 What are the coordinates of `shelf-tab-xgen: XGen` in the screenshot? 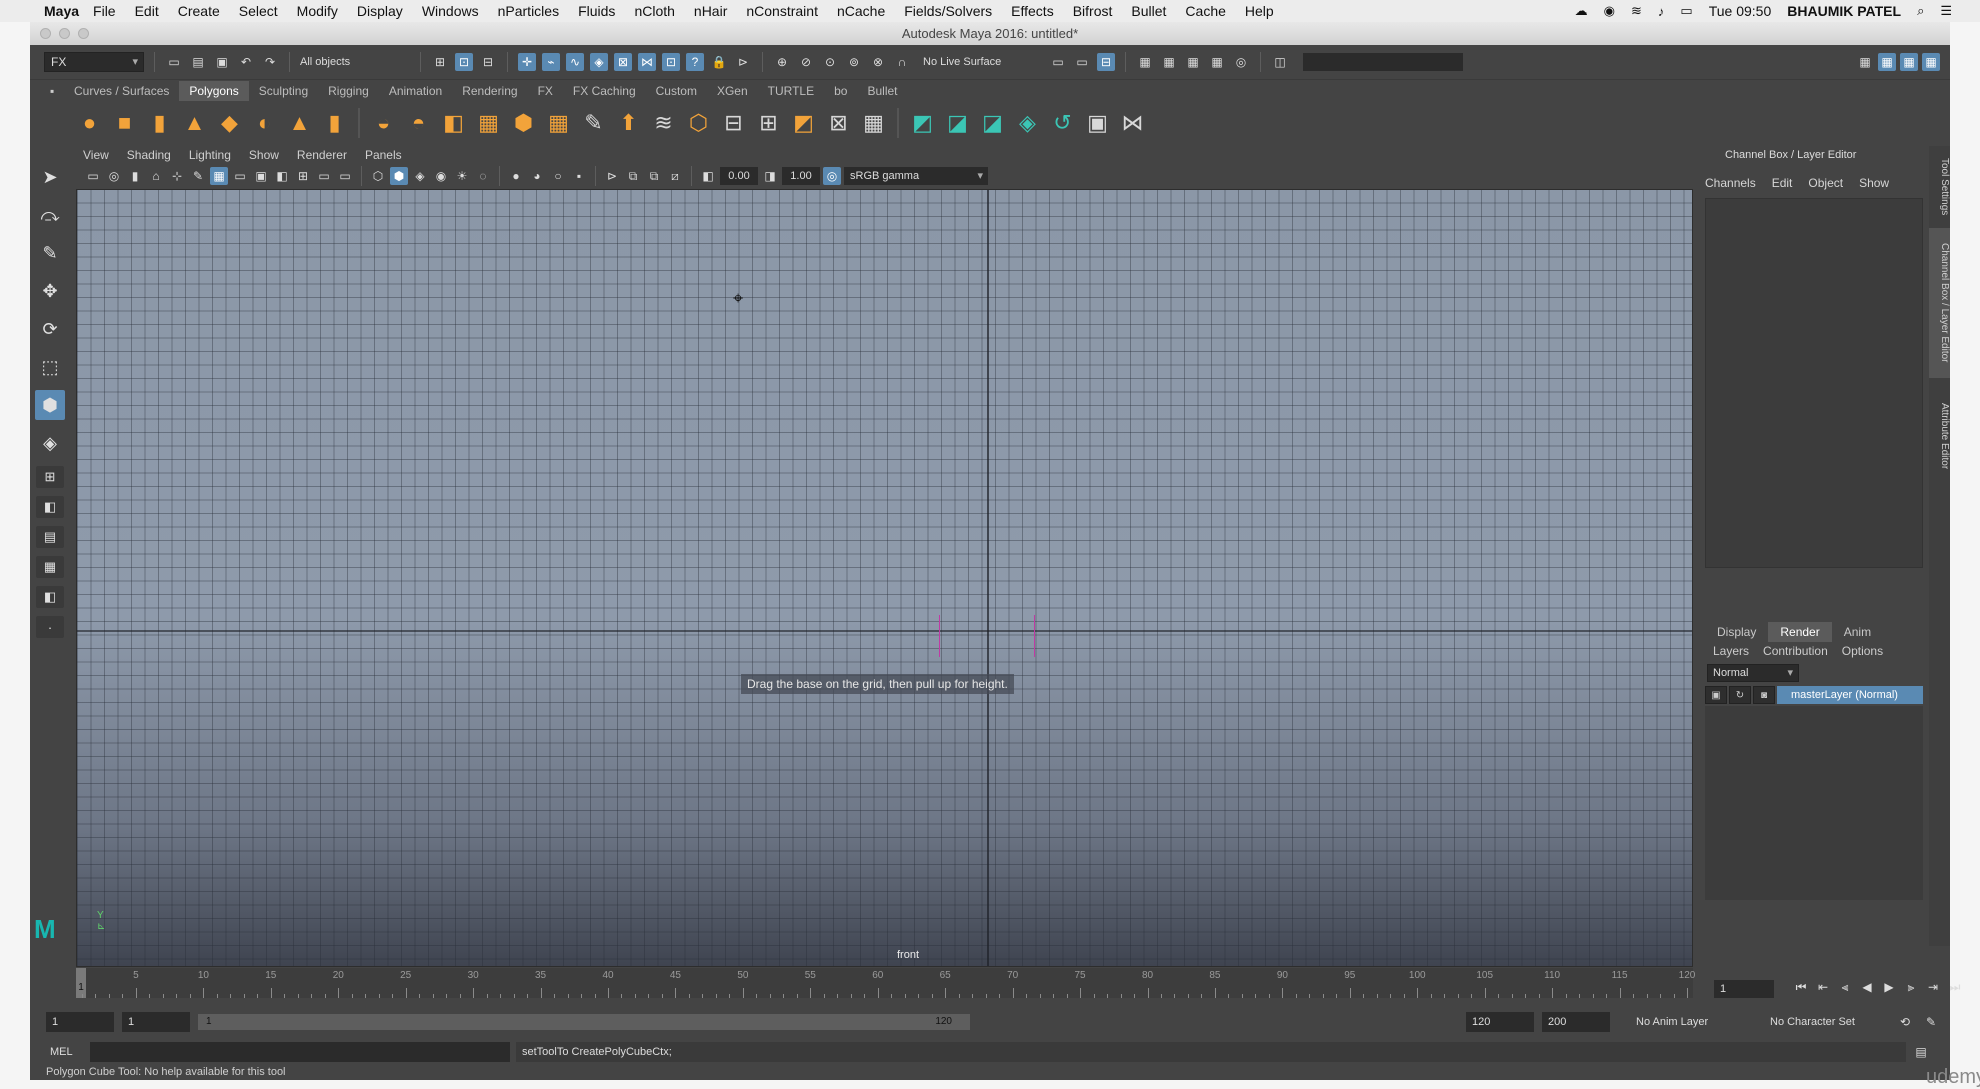 It's located at (732, 91).